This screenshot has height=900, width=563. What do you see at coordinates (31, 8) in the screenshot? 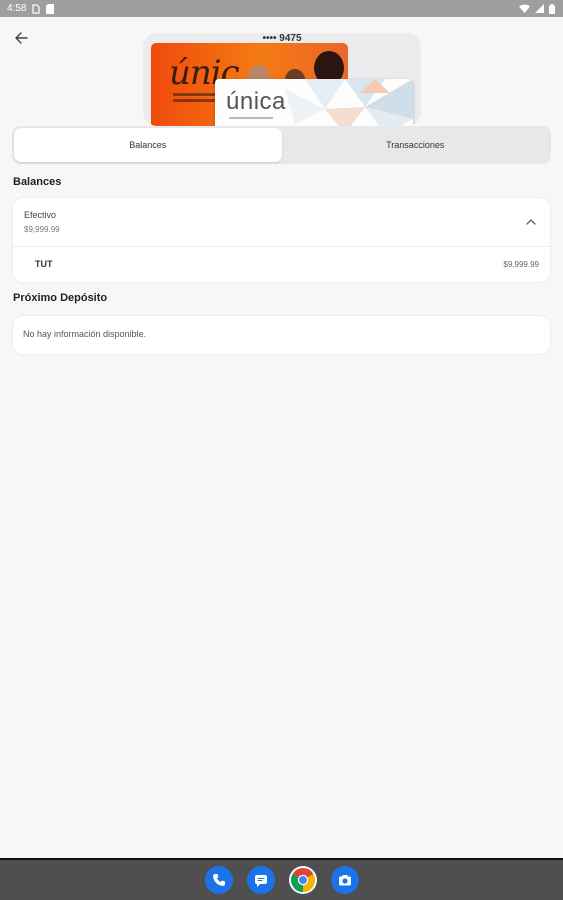
I see `status-left: 4:58` at bounding box center [31, 8].